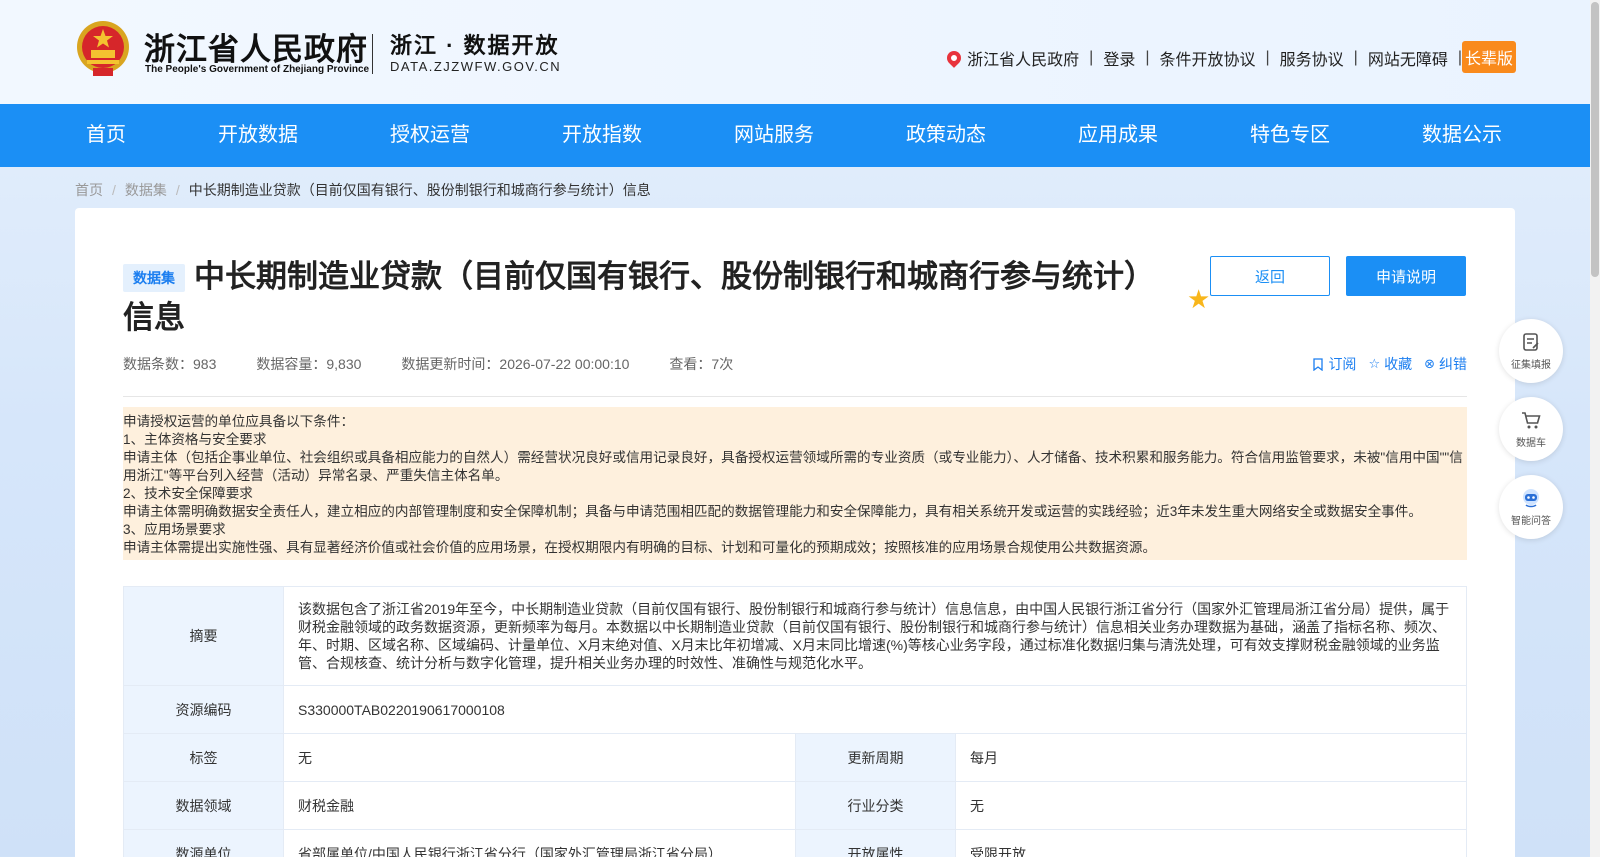 Image resolution: width=1600 pixels, height=857 pixels. What do you see at coordinates (875, 709) in the screenshot?
I see `resource-code-value: S330000TAB0220190617000108` at bounding box center [875, 709].